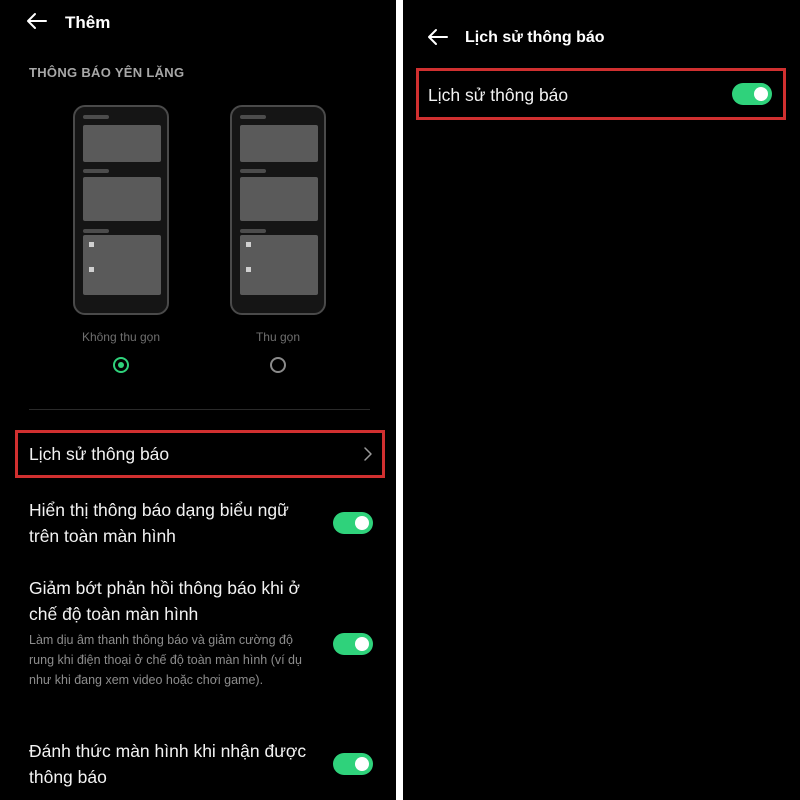 The width and height of the screenshot is (800, 800). What do you see at coordinates (278, 210) in the screenshot?
I see `preview-collapsed` at bounding box center [278, 210].